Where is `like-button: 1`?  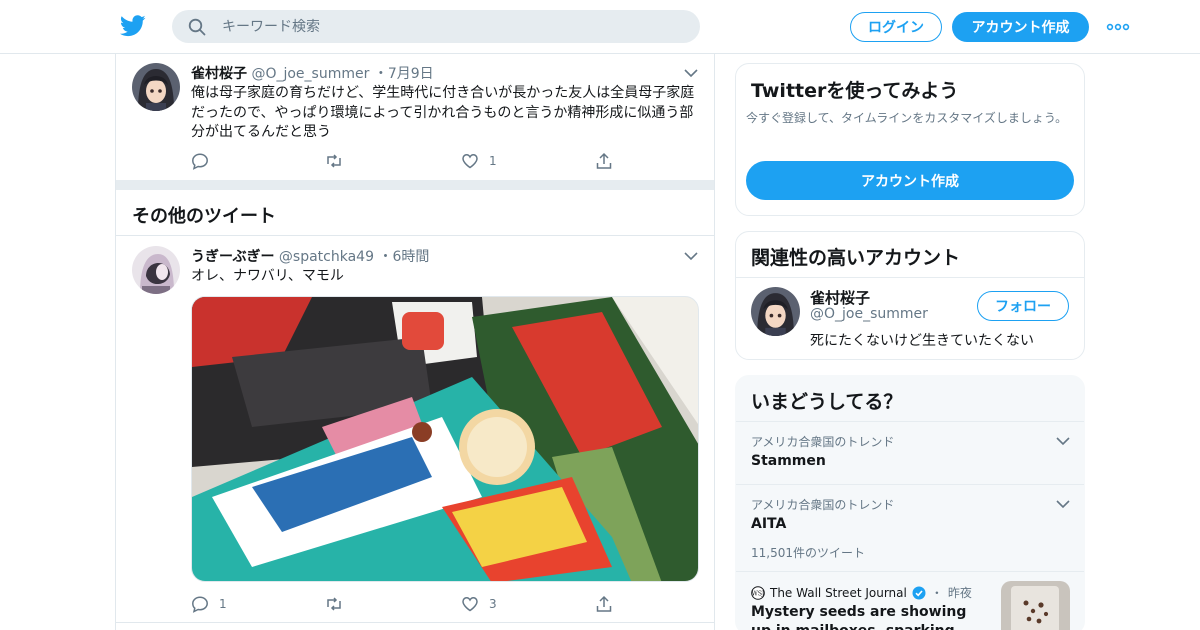
like-button: 1 is located at coordinates (479, 161).